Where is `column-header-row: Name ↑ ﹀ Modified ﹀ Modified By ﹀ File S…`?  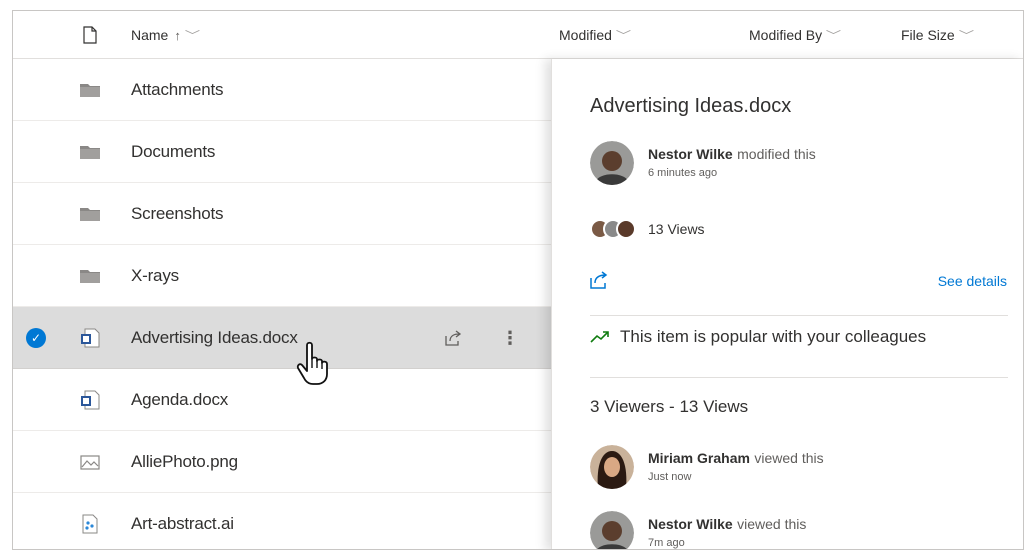 column-header-row: Name ↑ ﹀ Modified ﹀ Modified By ﹀ File S… is located at coordinates (518, 35).